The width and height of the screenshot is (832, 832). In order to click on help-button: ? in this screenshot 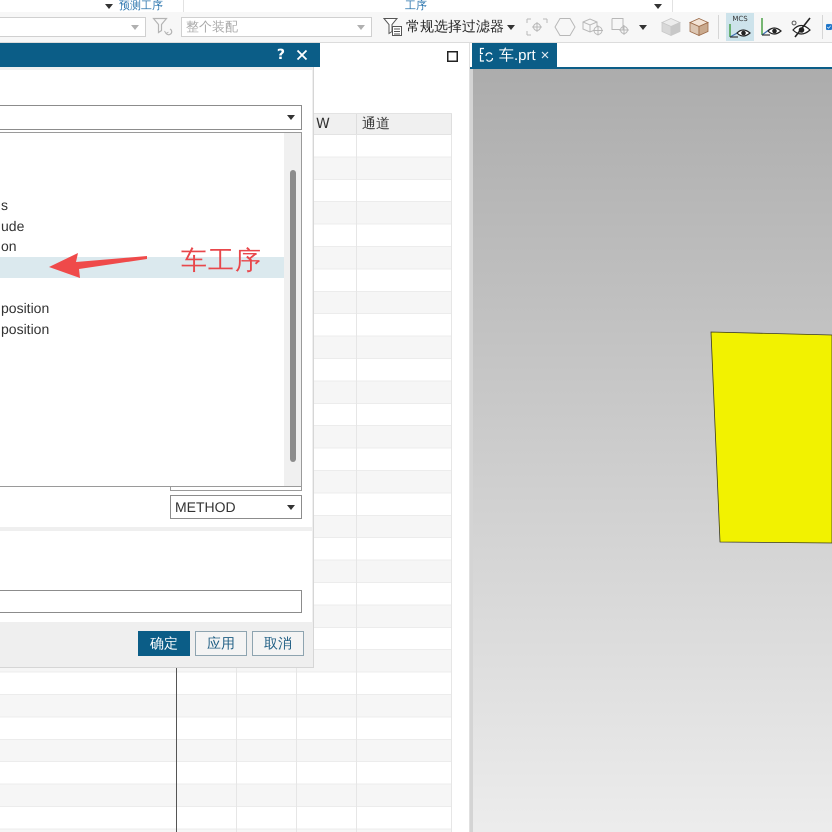, I will do `click(280, 55)`.